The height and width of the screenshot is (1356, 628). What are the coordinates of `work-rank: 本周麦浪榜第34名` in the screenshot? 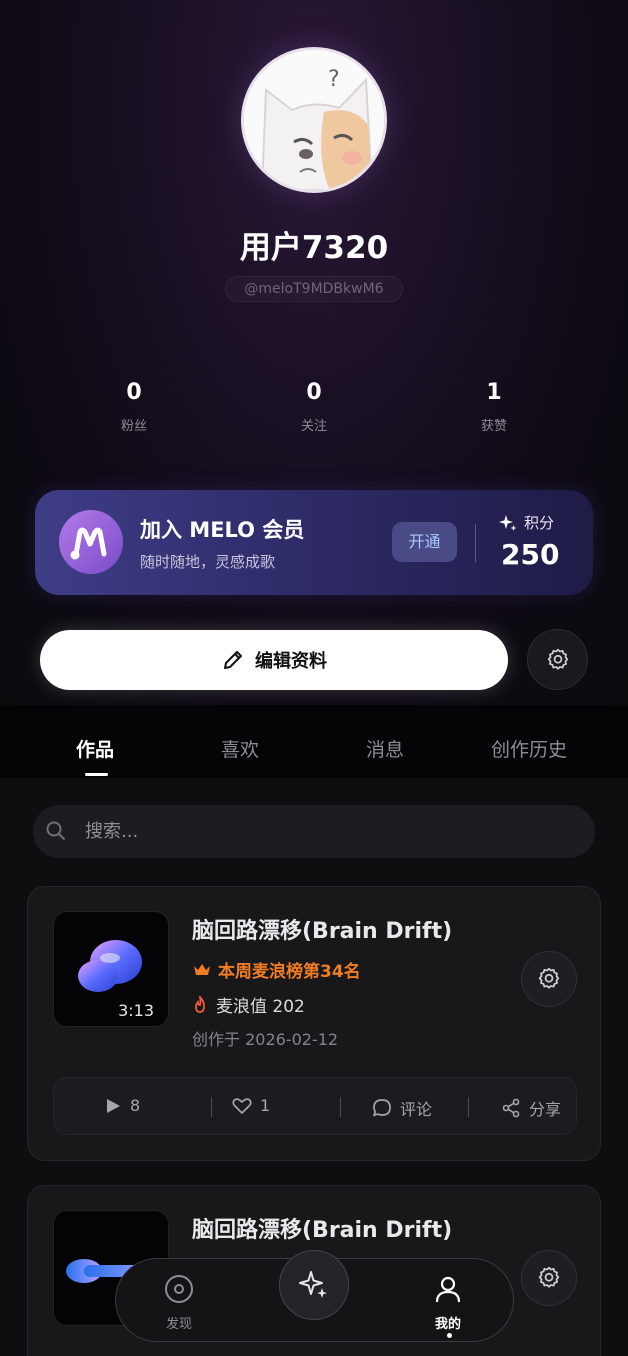 It's located at (276, 969).